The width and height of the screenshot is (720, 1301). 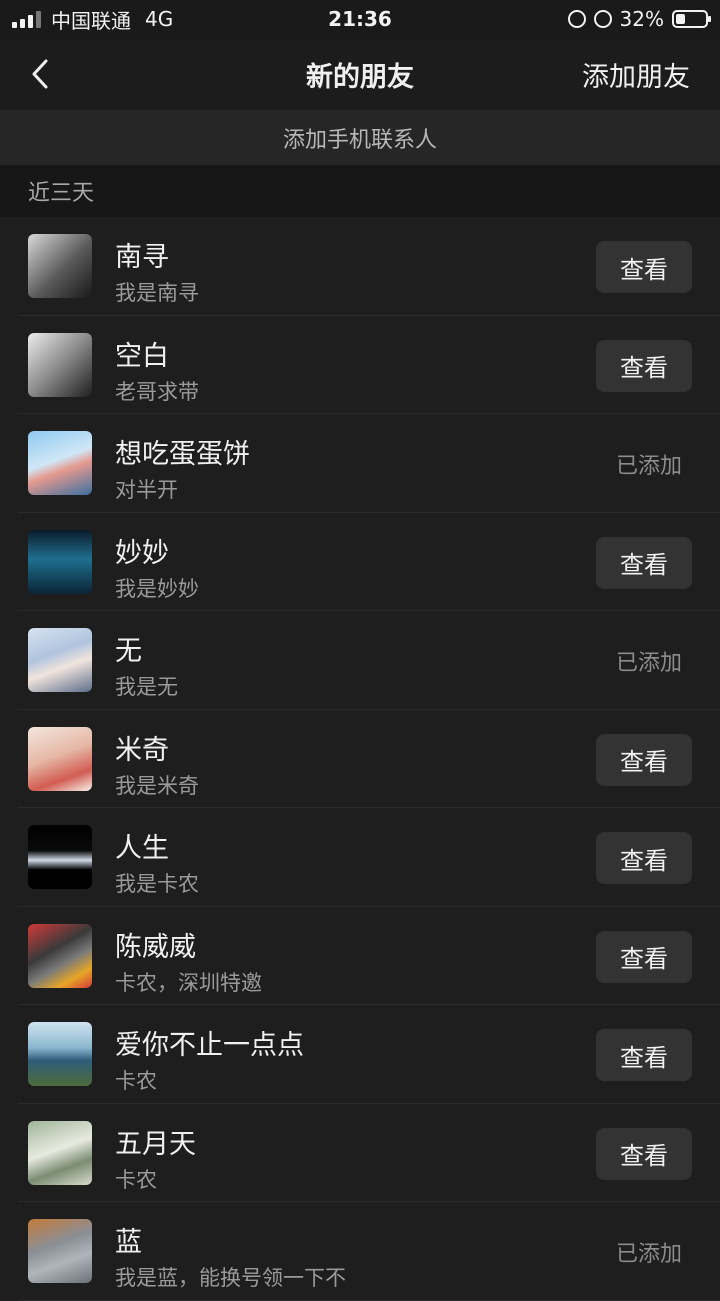 What do you see at coordinates (142, 750) in the screenshot?
I see `friend-name: 米奇` at bounding box center [142, 750].